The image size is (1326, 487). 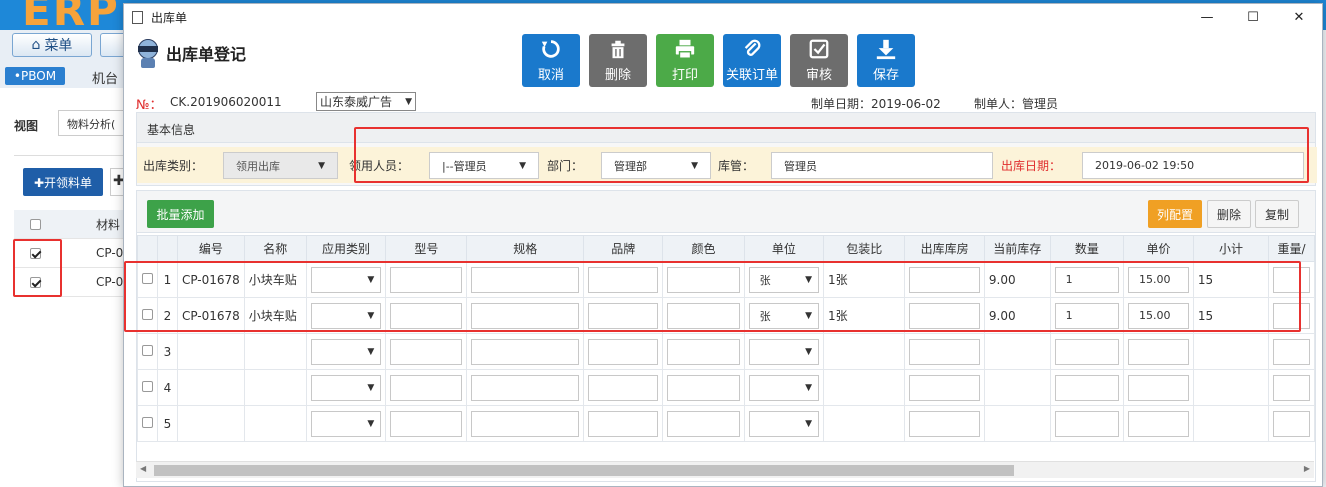 What do you see at coordinates (886, 49) in the screenshot?
I see `download-icon` at bounding box center [886, 49].